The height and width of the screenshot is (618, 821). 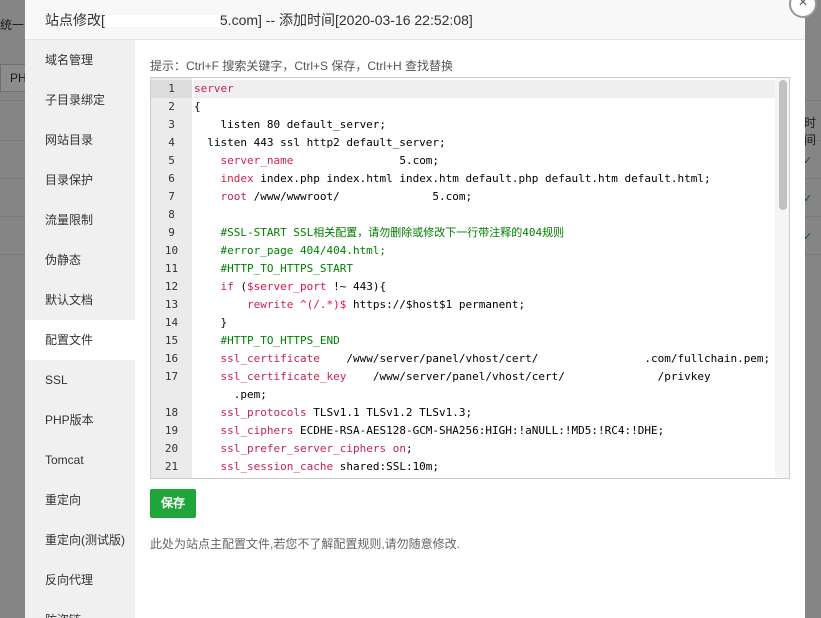 I want to click on line-number: 19, so click(x=171, y=430).